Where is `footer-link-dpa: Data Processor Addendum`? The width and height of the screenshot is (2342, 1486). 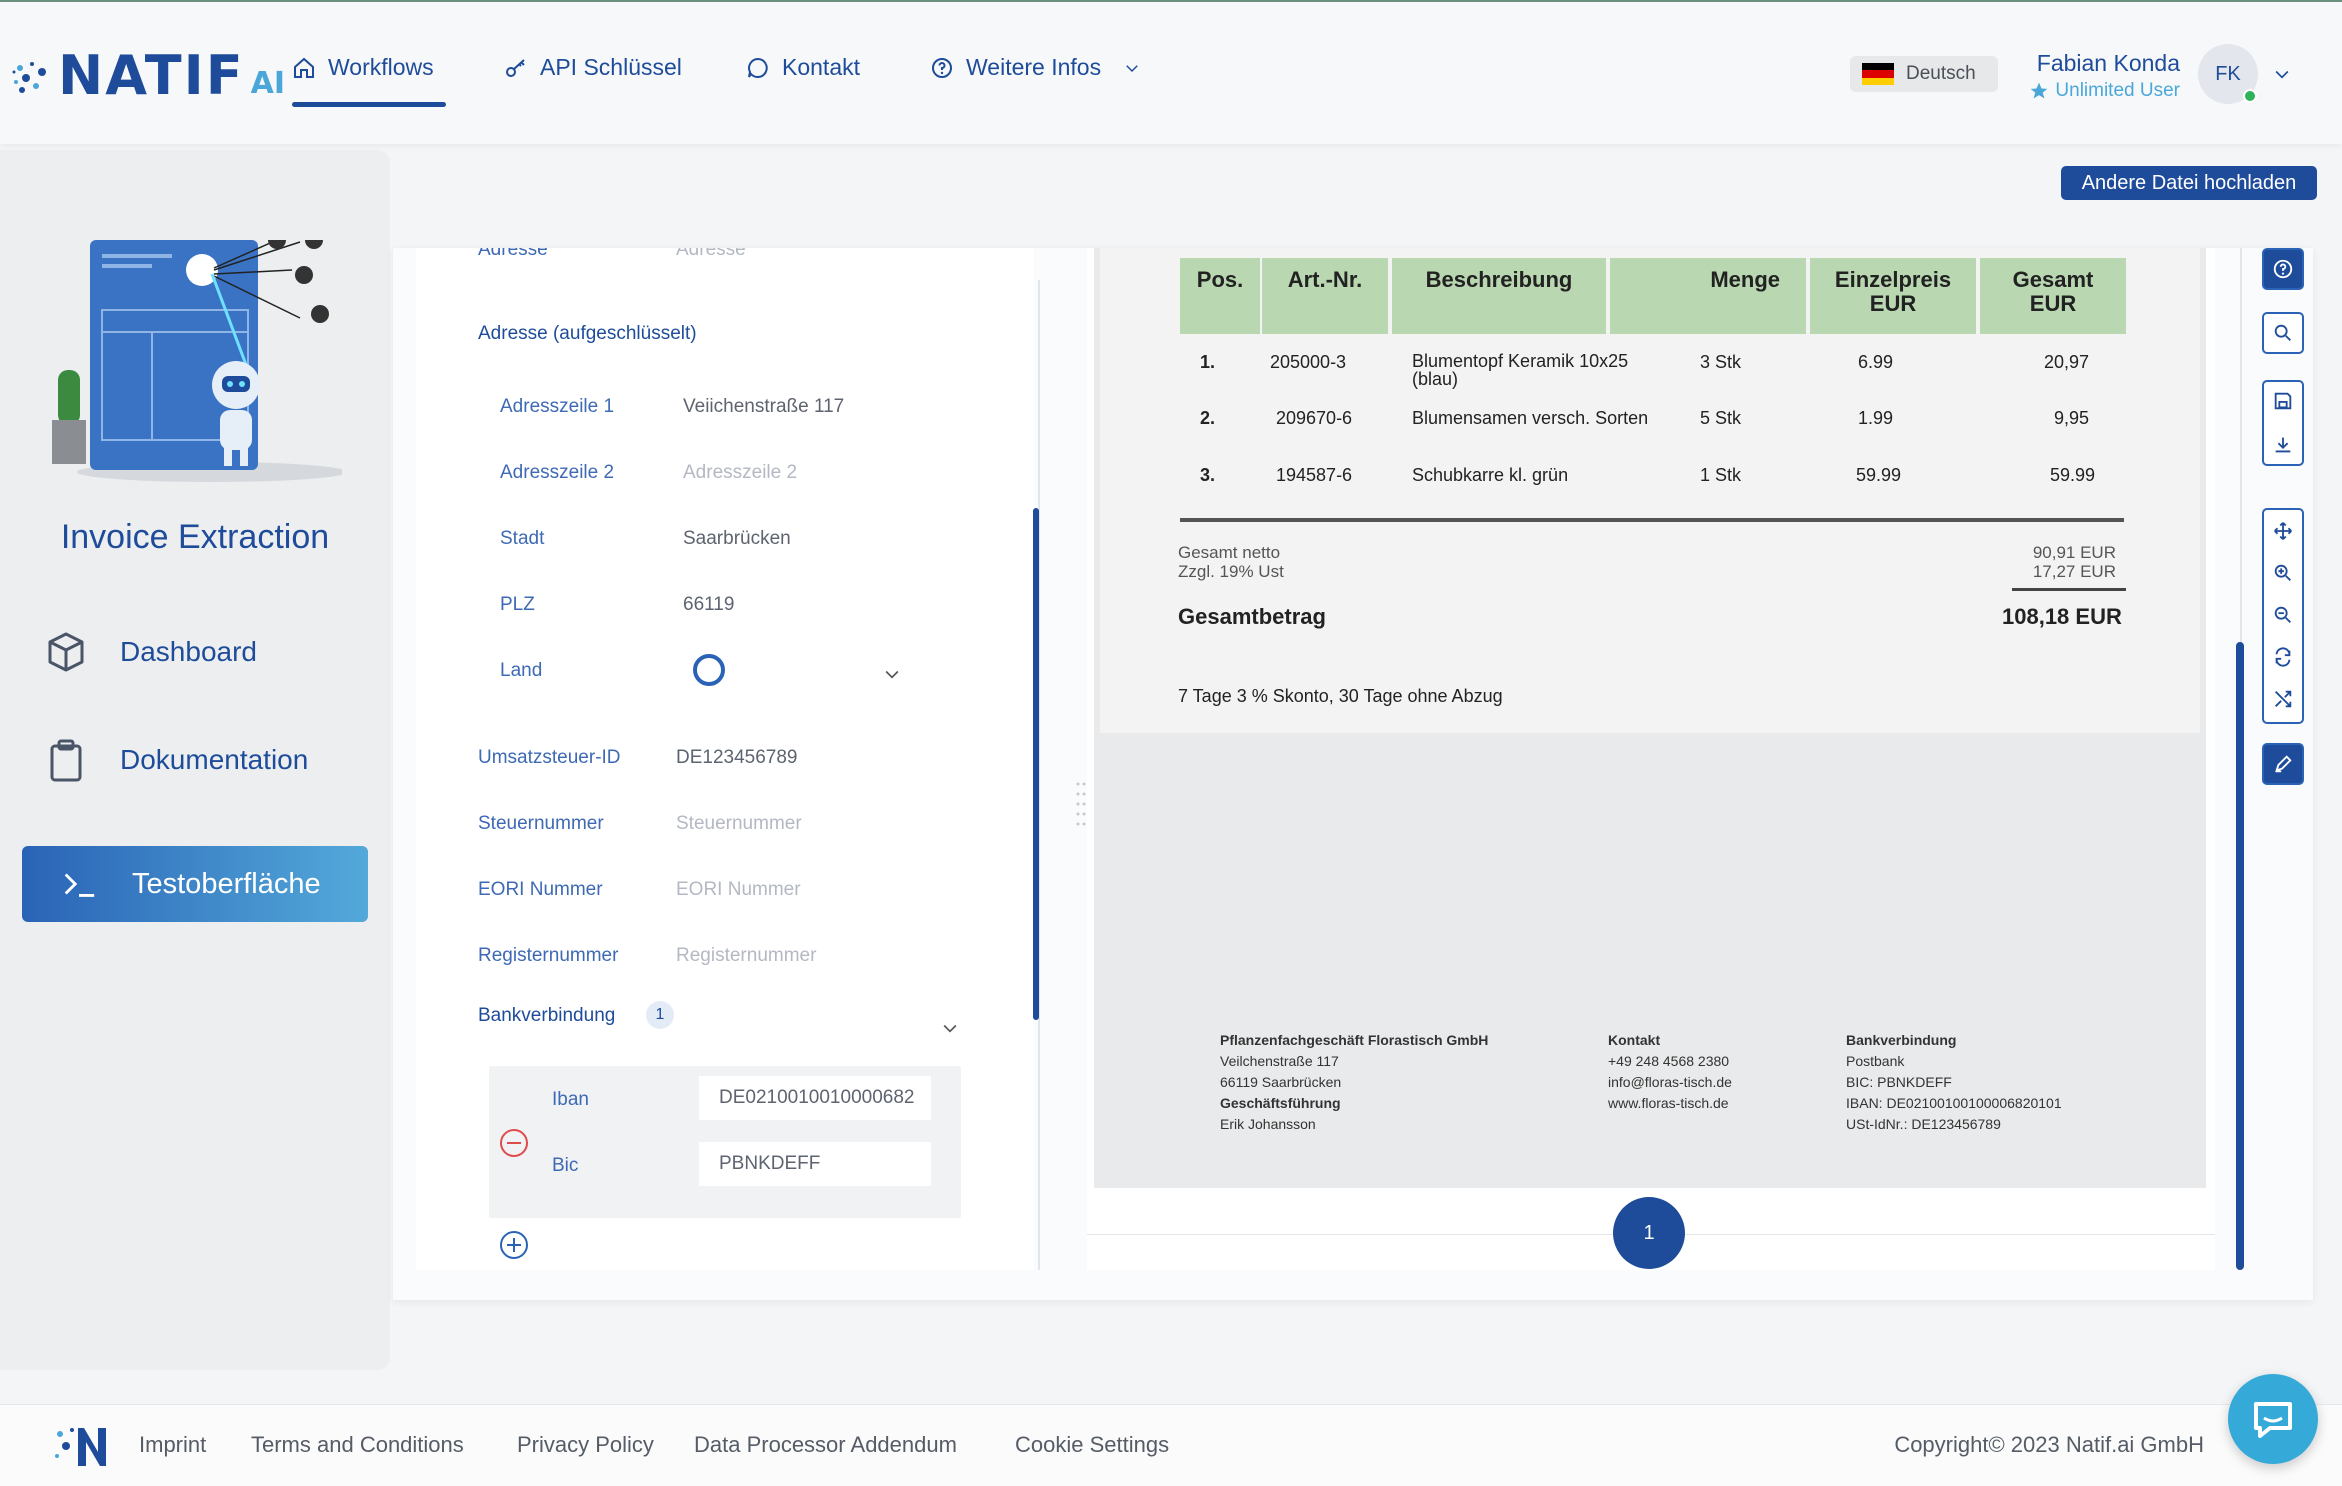 footer-link-dpa: Data Processor Addendum is located at coordinates (825, 1445).